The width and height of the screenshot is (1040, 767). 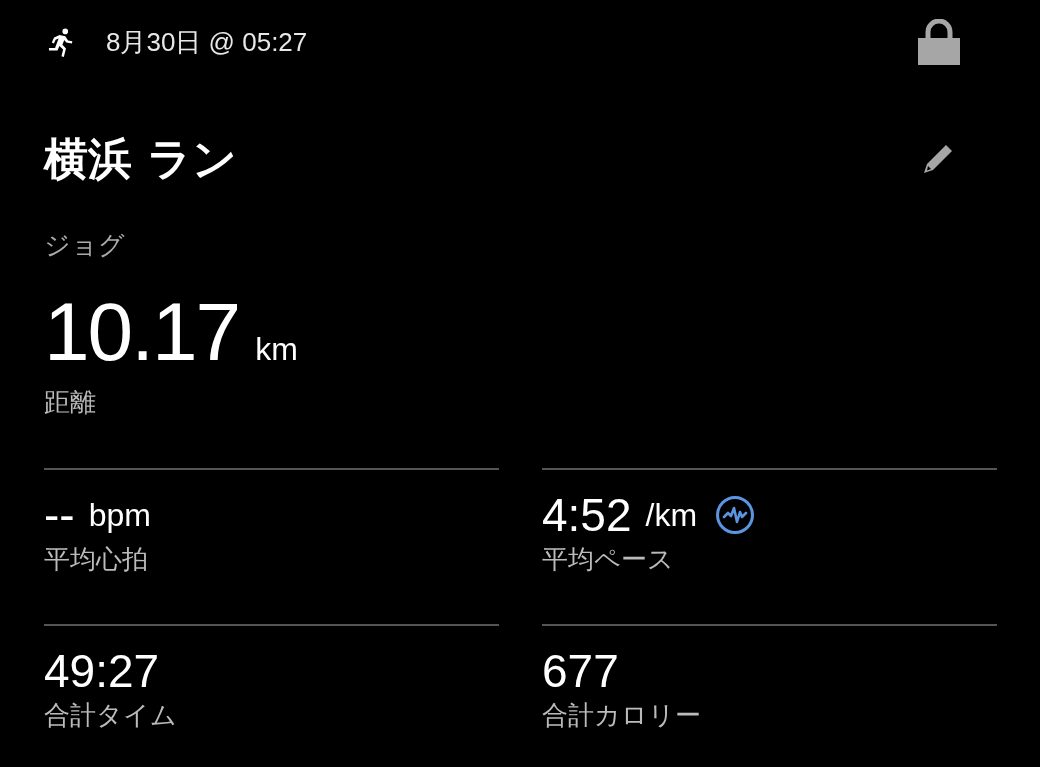 What do you see at coordinates (622, 715) in the screenshot?
I see `stat-label: 合計カロリー` at bounding box center [622, 715].